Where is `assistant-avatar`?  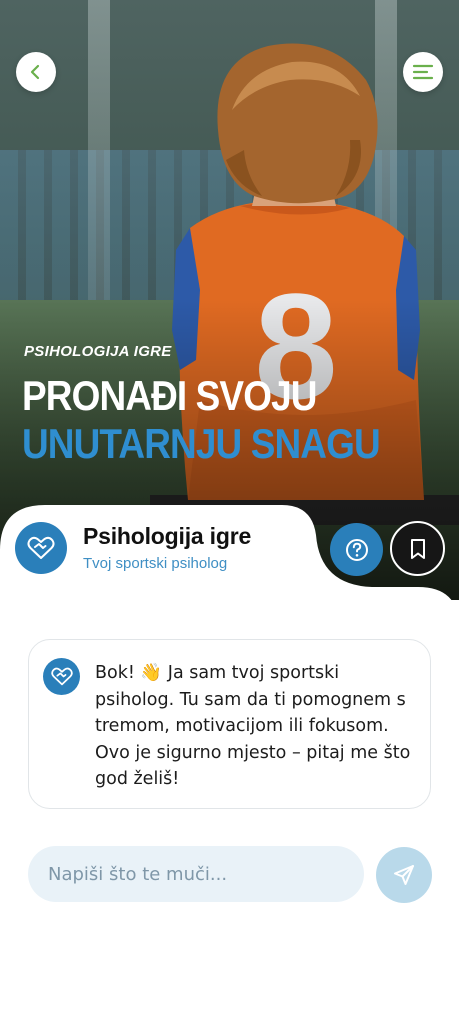
assistant-avatar is located at coordinates (61, 676).